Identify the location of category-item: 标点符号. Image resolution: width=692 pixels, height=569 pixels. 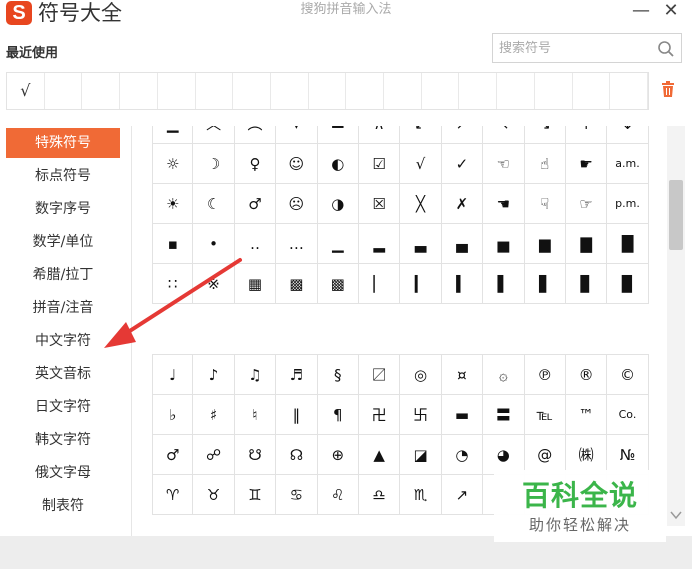
(63, 176).